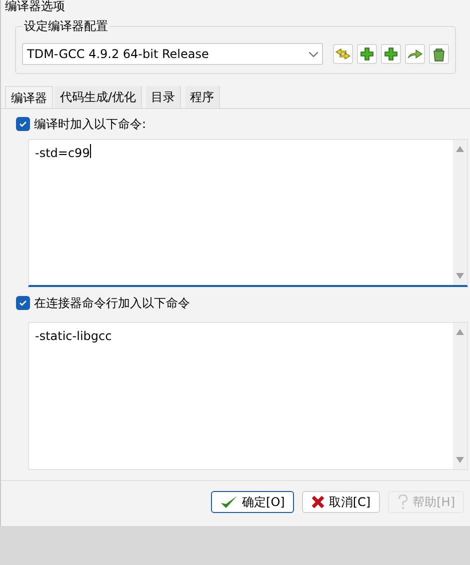 Image resolution: width=470 pixels, height=565 pixels. Describe the element at coordinates (62, 153) in the screenshot. I see `command-text: -std=c99` at that location.